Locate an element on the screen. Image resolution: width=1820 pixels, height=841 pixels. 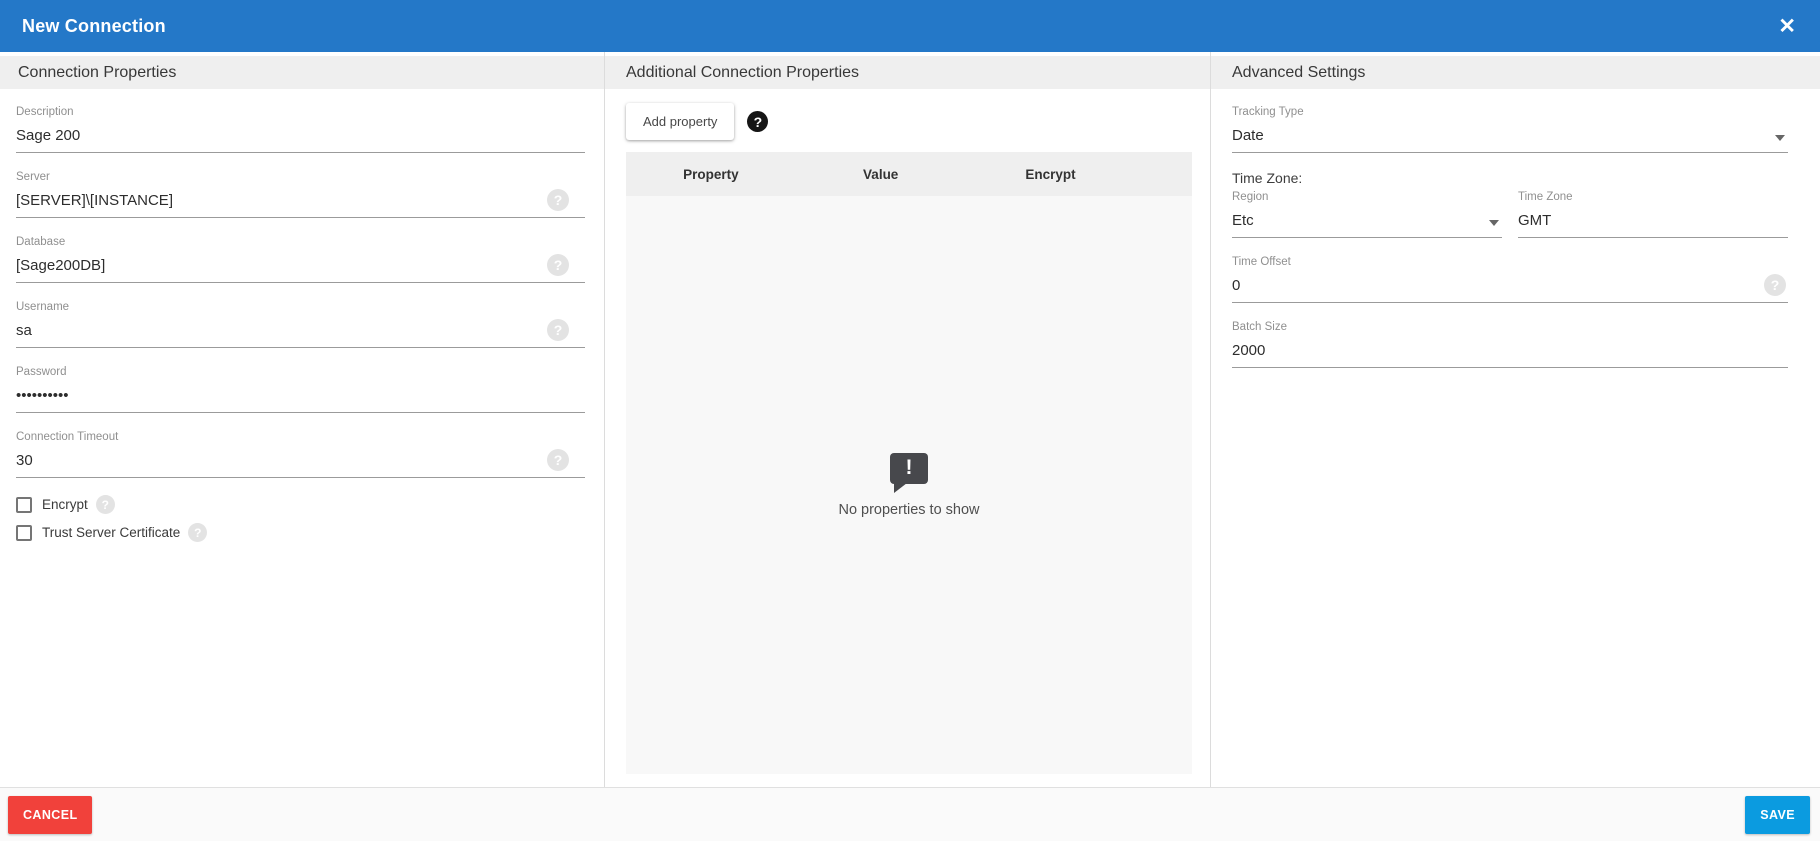
properties-table-header: Property Value Encrypt is located at coordinates (909, 174).